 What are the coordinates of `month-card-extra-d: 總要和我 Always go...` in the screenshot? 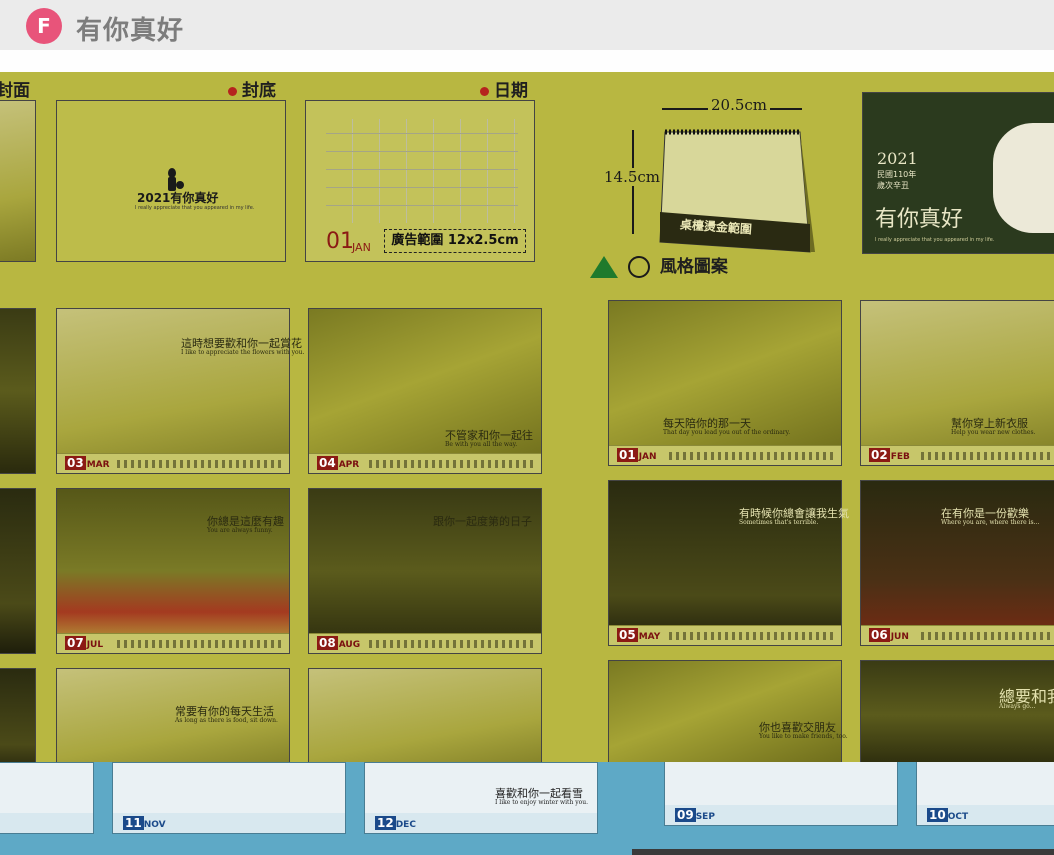 It's located at (957, 711).